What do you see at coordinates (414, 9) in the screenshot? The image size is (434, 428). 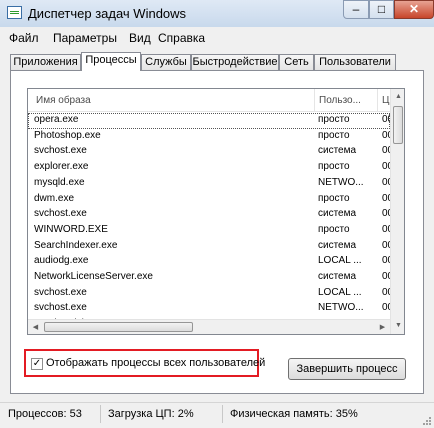 I see `close-button: ✕` at bounding box center [414, 9].